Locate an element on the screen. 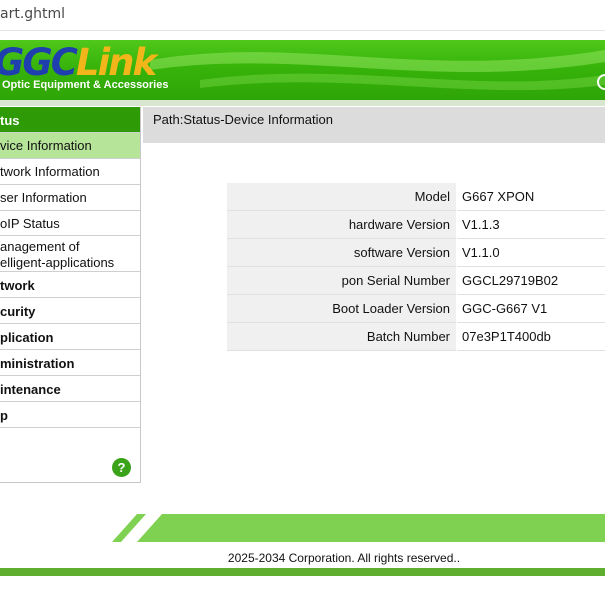  info-value: GGCL29719B02 is located at coordinates (531, 281).